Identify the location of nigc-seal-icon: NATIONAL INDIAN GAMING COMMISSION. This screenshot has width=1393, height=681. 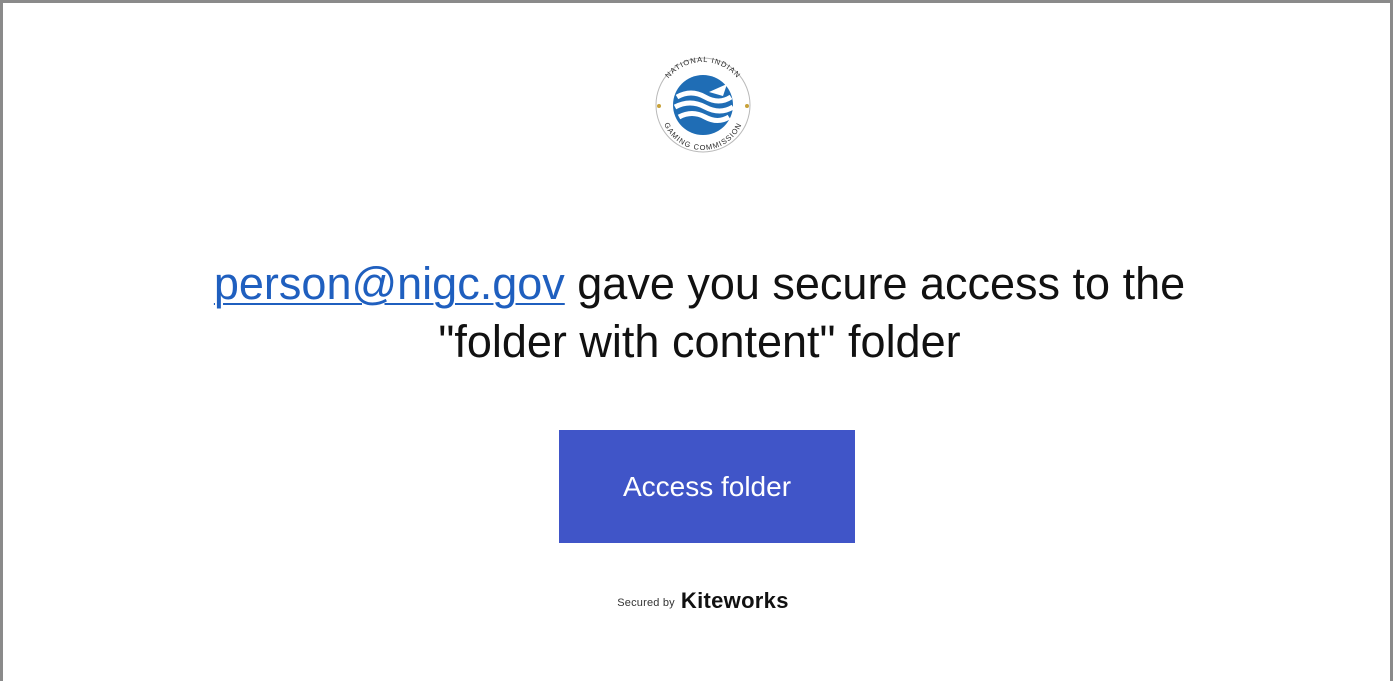
(703, 104).